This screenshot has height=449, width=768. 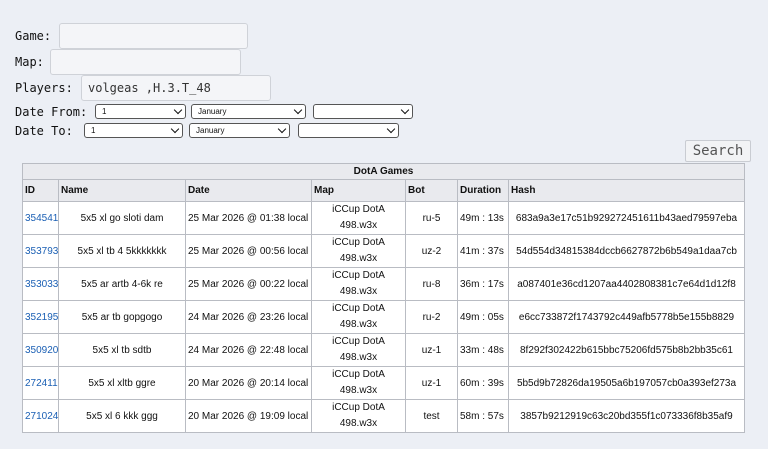 What do you see at coordinates (210, 130) in the screenshot?
I see `date-to-month-value: January` at bounding box center [210, 130].